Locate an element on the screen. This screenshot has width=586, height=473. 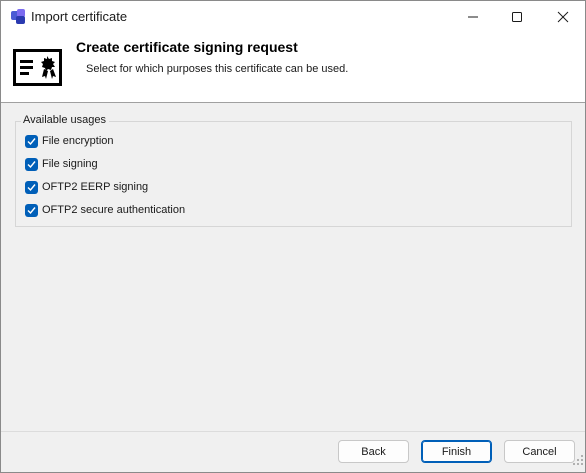
usage-label: File encryption is located at coordinates (78, 141).